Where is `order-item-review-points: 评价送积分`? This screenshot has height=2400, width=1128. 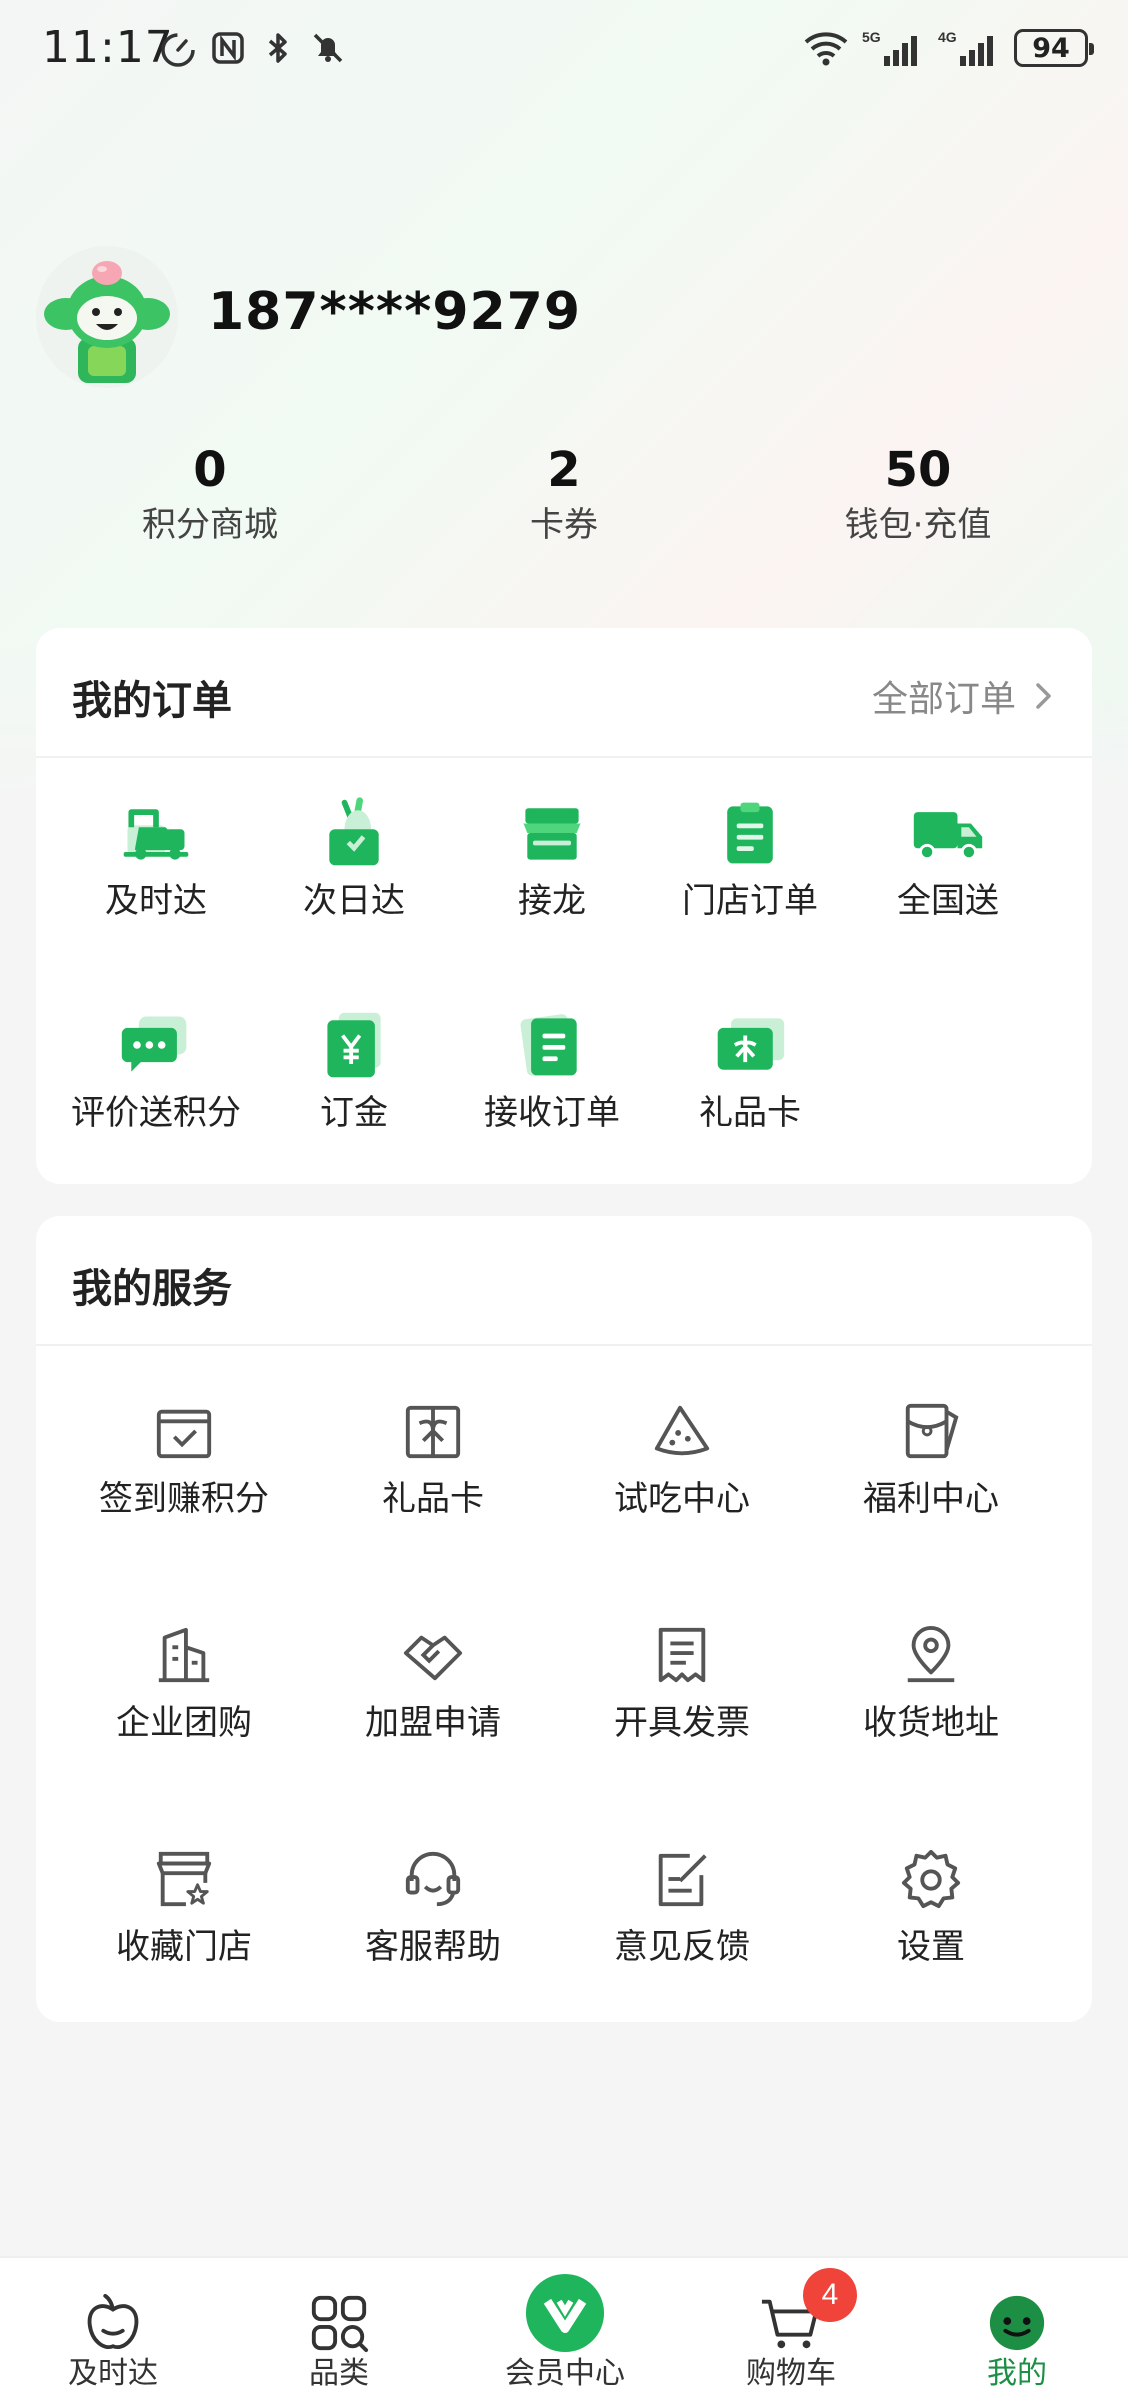 order-item-review-points: 评价送积分 is located at coordinates (156, 1068).